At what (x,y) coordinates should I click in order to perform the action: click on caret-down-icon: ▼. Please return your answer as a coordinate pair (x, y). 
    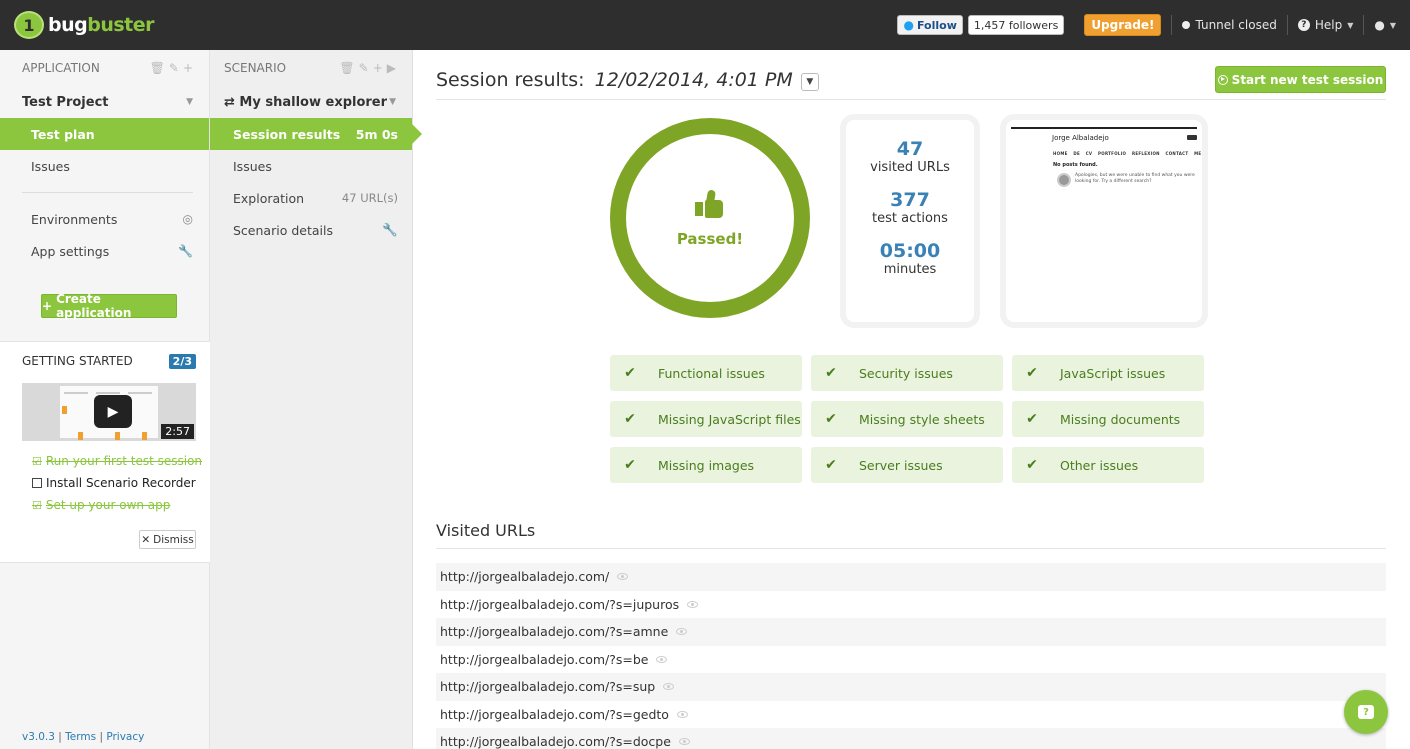
    Looking at the image, I should click on (1350, 25).